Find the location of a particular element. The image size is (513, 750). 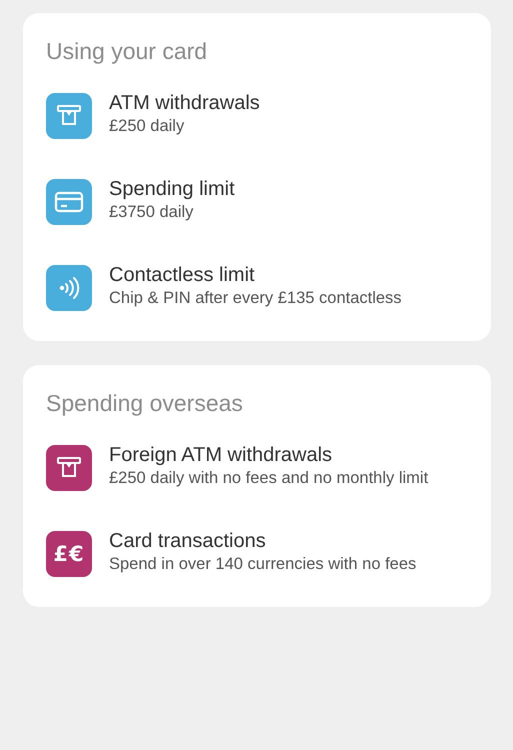

item-detail: £250 daily with no fees and no monthly limit is located at coordinates (268, 478).